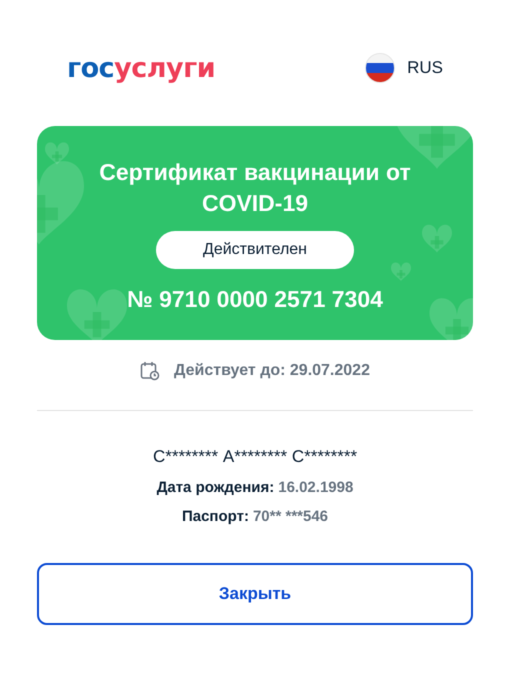  What do you see at coordinates (255, 594) in the screenshot?
I see `close-button: Закрыть` at bounding box center [255, 594].